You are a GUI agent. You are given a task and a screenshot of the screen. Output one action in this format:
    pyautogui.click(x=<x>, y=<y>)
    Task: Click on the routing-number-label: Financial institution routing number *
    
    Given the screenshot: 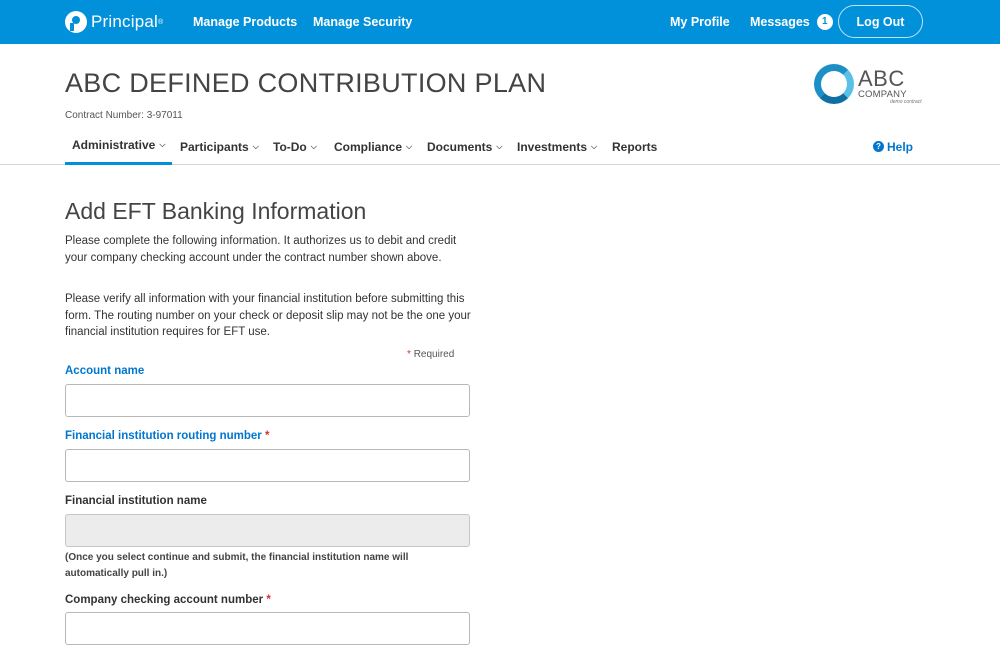 What is the action you would take?
    pyautogui.click(x=167, y=436)
    